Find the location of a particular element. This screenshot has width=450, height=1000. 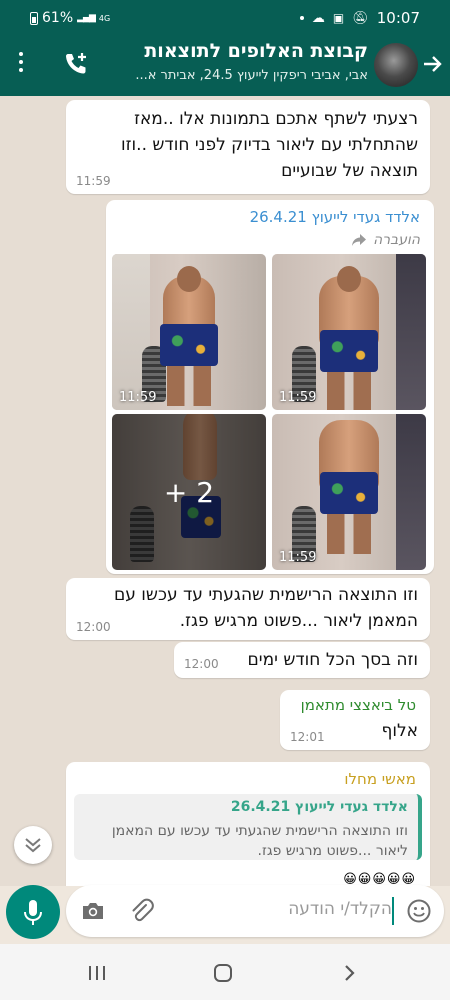

battery-icon is located at coordinates (34, 18).